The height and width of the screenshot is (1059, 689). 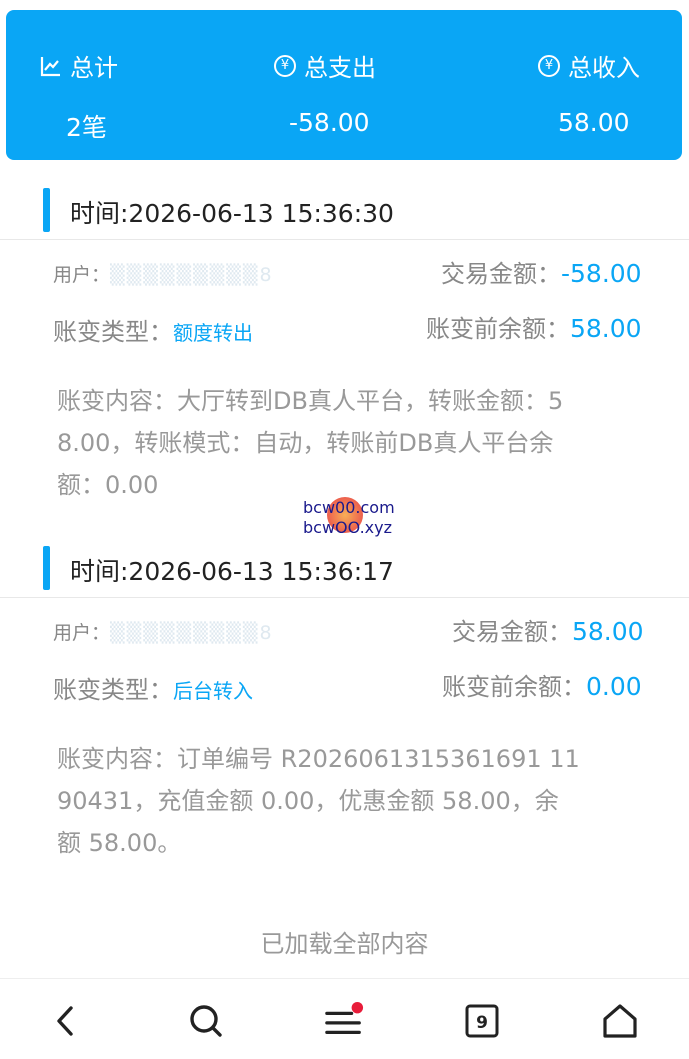 I want to click on summary-total-header: 总计, so click(x=79, y=65).